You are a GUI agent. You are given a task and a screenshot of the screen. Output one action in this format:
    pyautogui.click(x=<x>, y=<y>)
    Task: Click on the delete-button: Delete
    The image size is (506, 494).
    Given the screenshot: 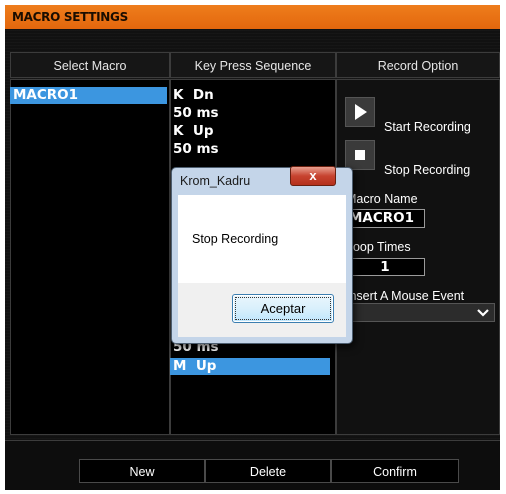 What is the action you would take?
    pyautogui.click(x=268, y=471)
    